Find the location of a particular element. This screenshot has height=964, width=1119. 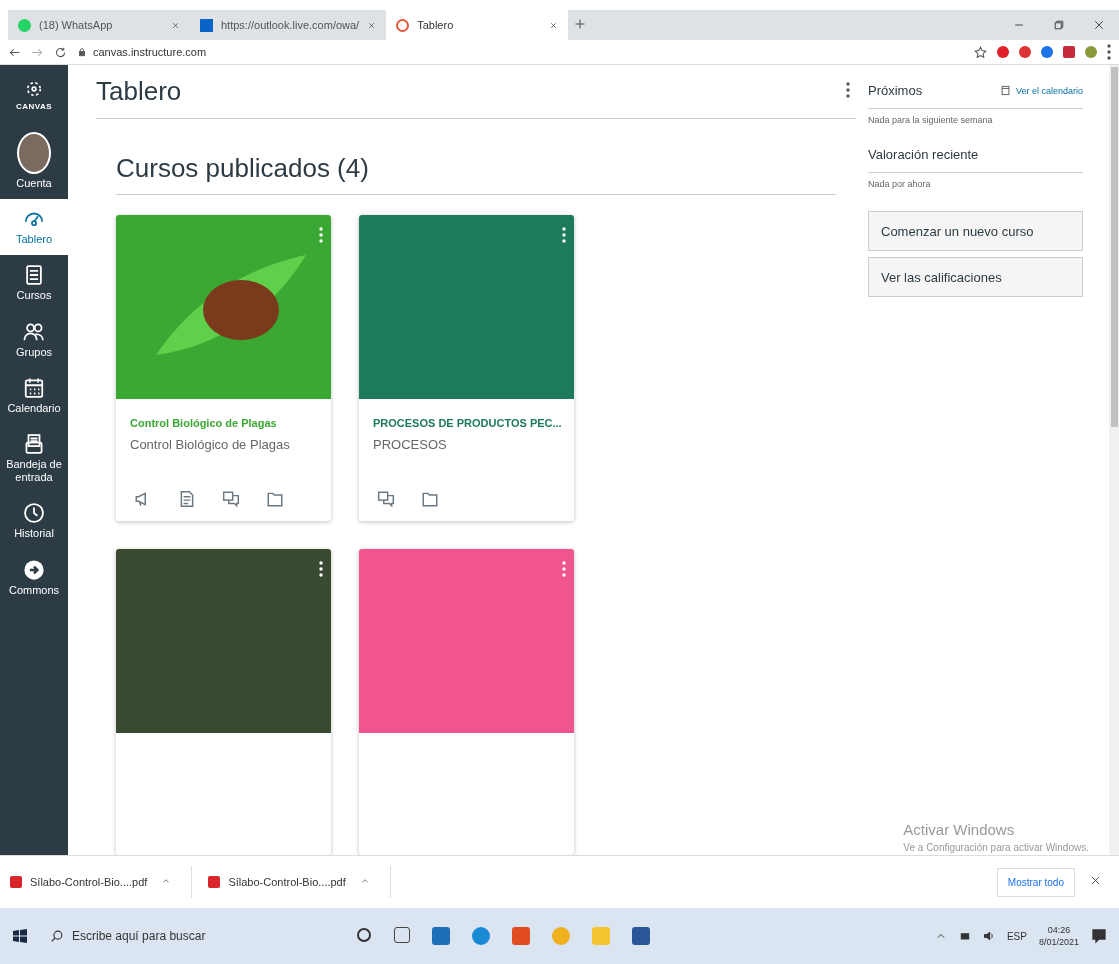

upcoming-empty-text: Nada para la siguiente semana is located at coordinates (931, 120).